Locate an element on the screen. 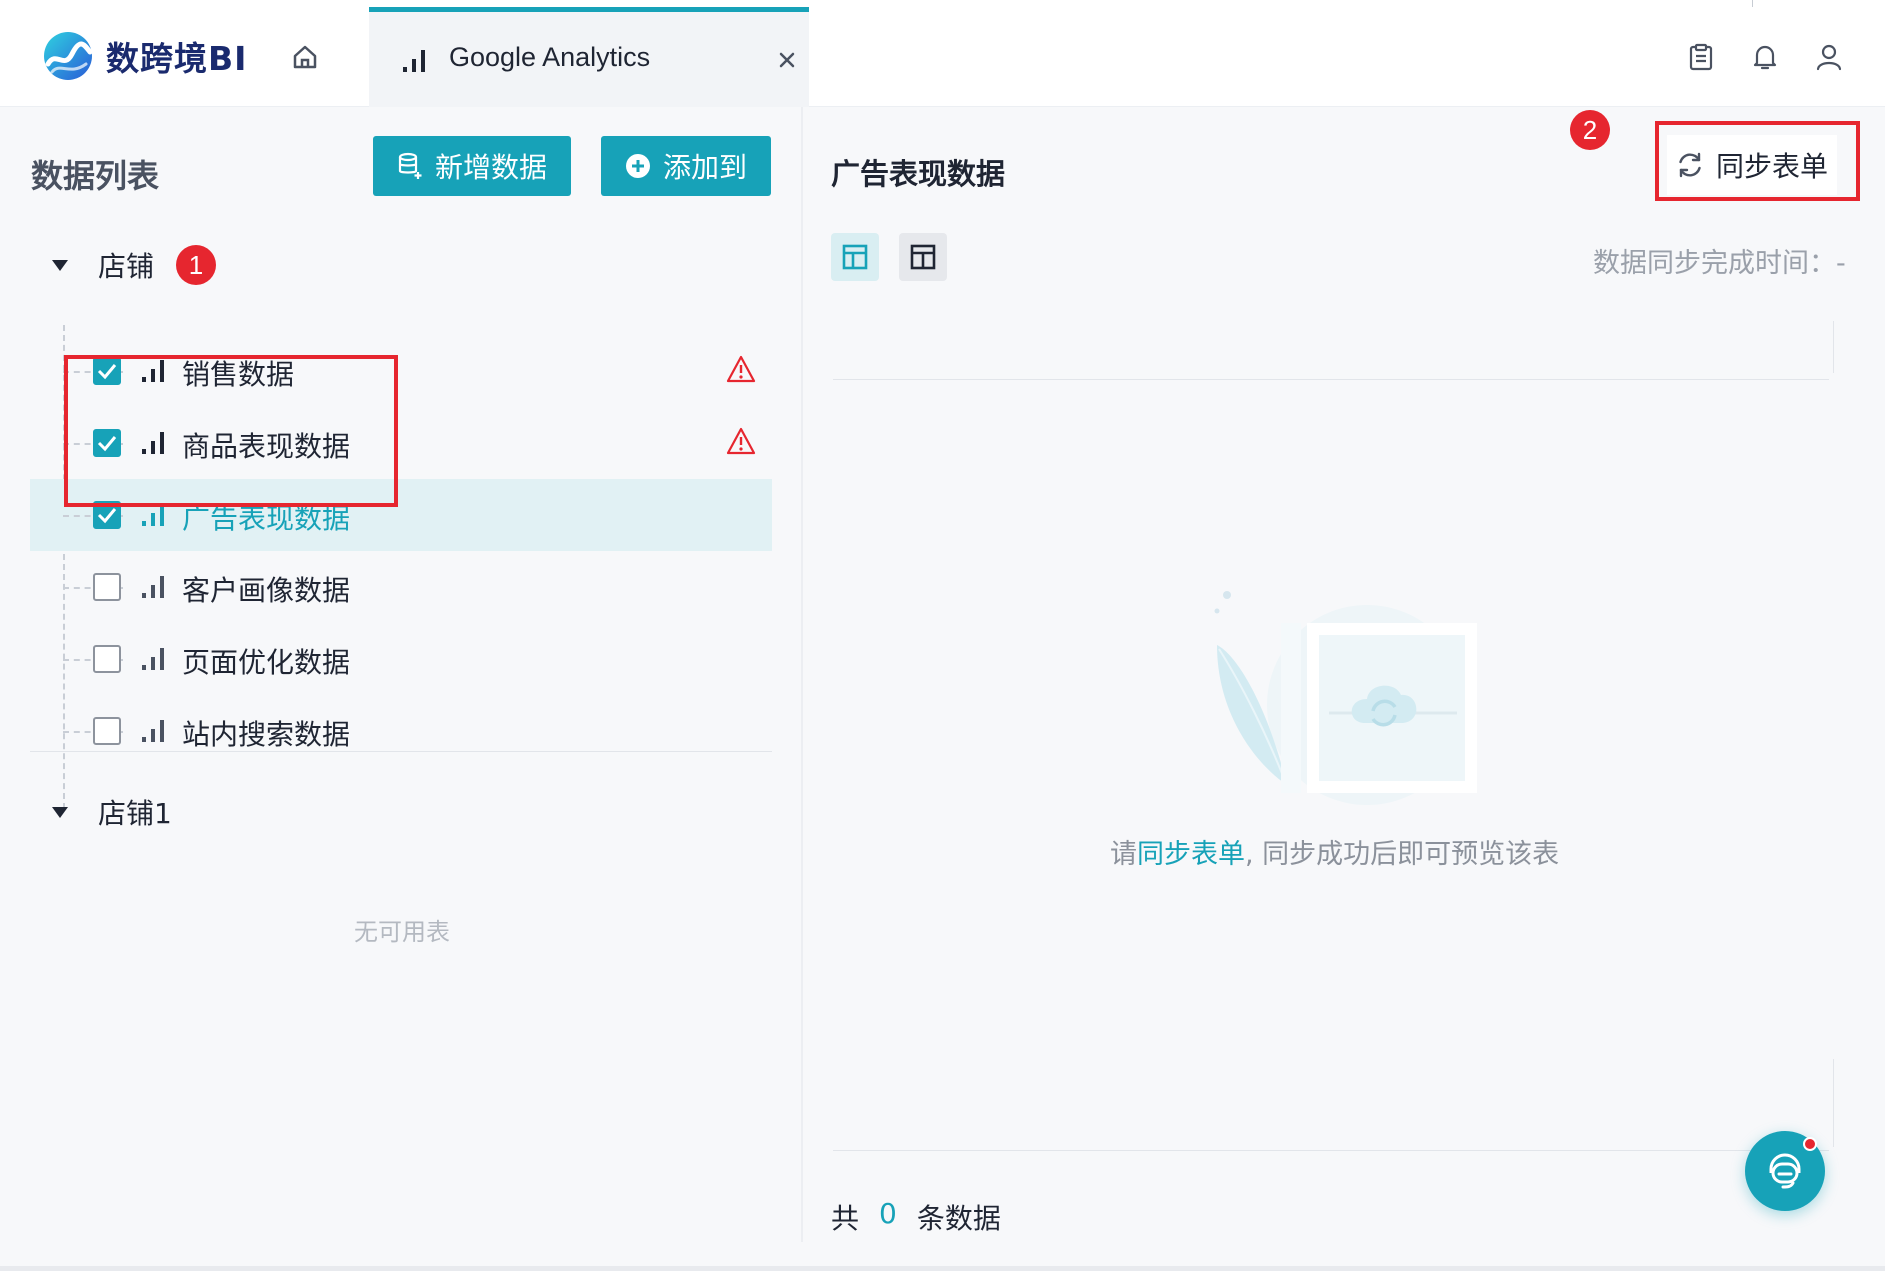 The image size is (1885, 1271). notification-button is located at coordinates (1765, 57).